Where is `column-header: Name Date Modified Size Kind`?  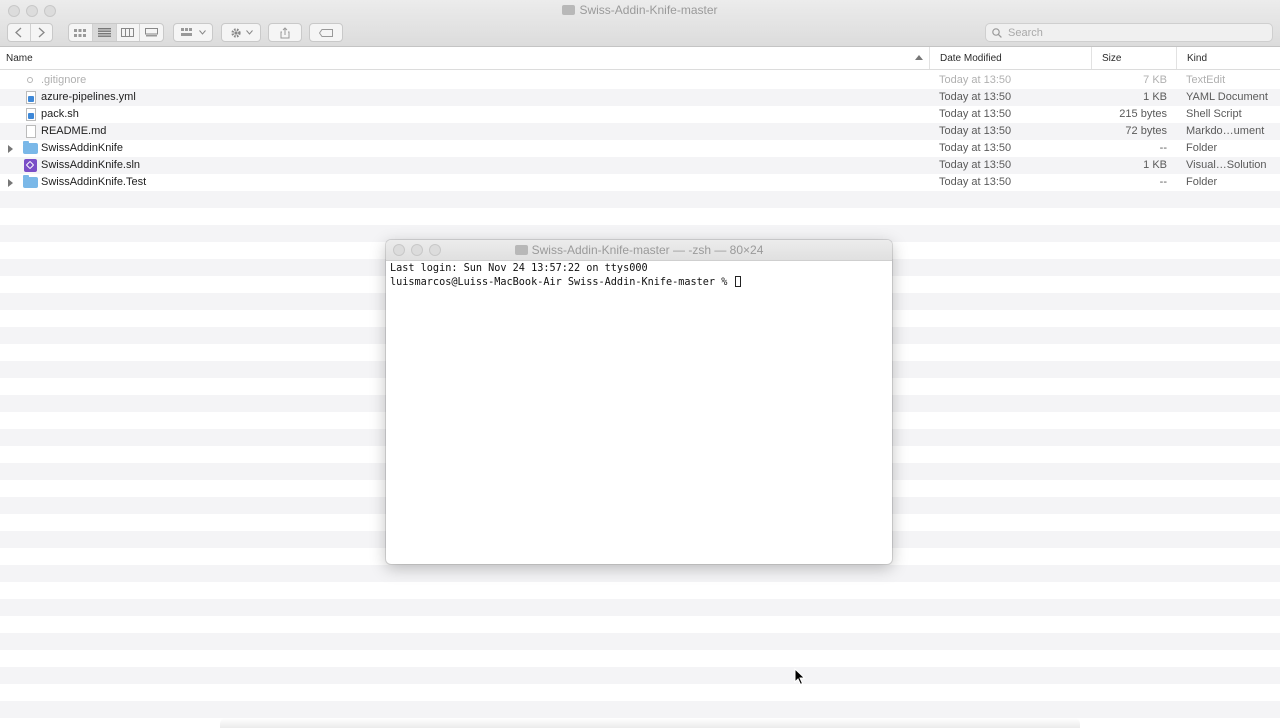
column-header: Name Date Modified Size Kind is located at coordinates (640, 58).